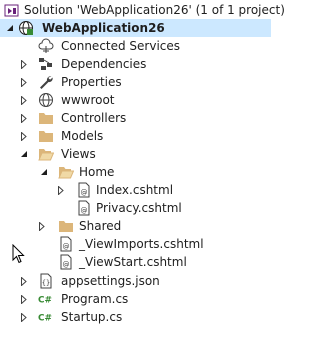 The image size is (320, 339). What do you see at coordinates (121, 46) in the screenshot?
I see `tree-label: Connected Services` at bounding box center [121, 46].